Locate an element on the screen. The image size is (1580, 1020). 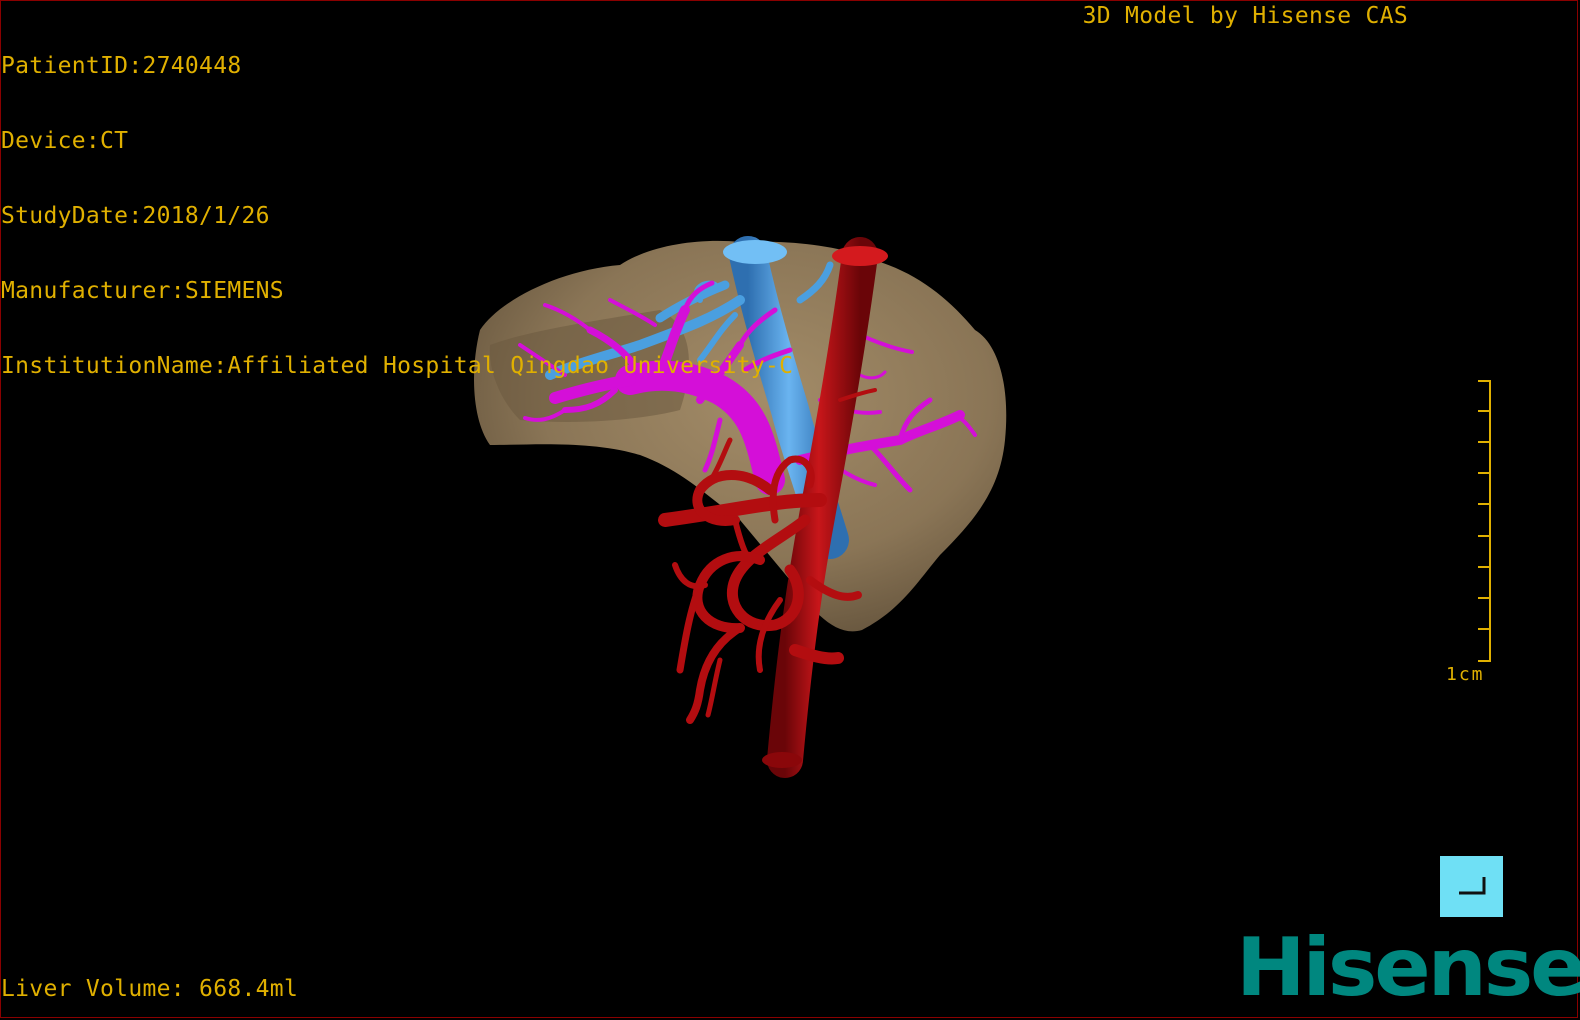
device-text: Device:CT is located at coordinates (65, 141).